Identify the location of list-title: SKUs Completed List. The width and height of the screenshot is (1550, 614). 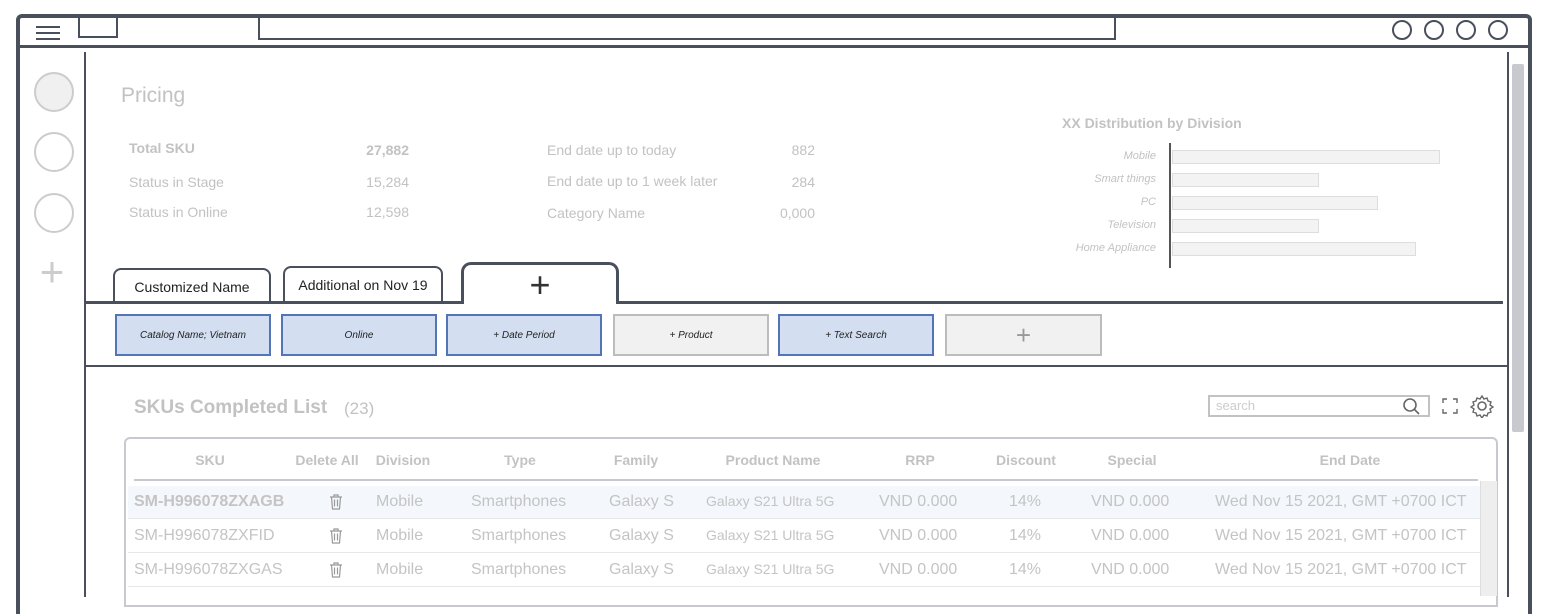
(231, 407).